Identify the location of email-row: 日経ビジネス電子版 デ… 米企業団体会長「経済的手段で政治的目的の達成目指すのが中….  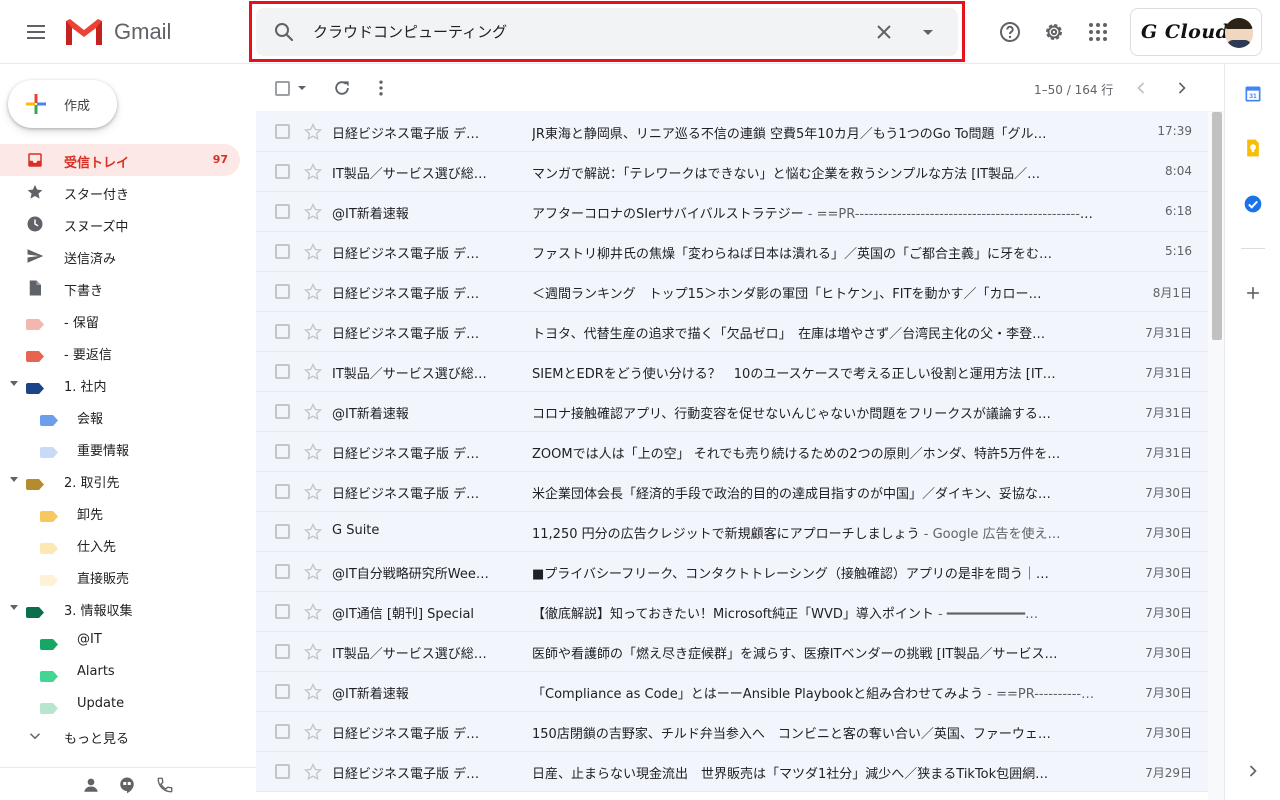
(732, 492).